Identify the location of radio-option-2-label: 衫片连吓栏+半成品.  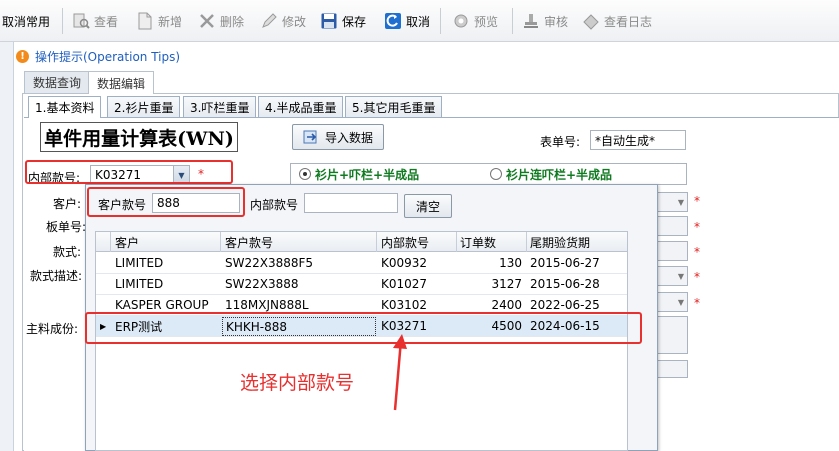
(559, 174).